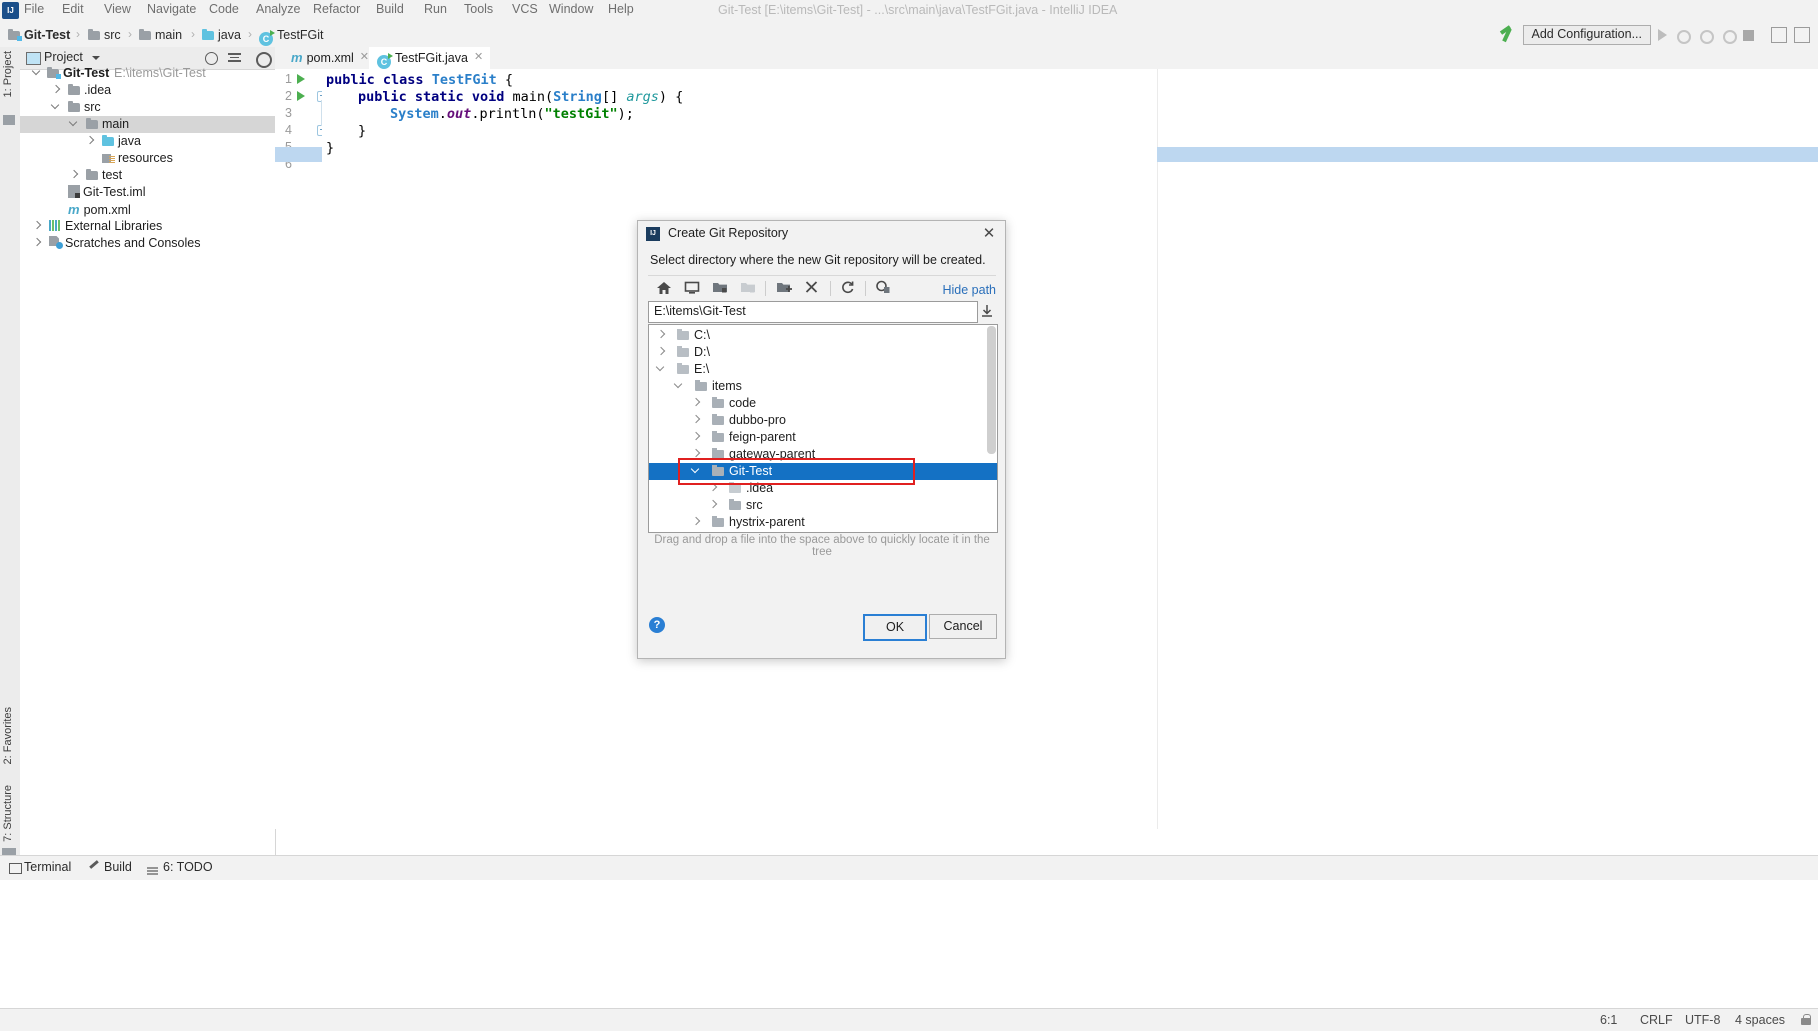 Image resolution: width=1818 pixels, height=1031 pixels. What do you see at coordinates (221, 35) in the screenshot?
I see `breadcrumb-java: java` at bounding box center [221, 35].